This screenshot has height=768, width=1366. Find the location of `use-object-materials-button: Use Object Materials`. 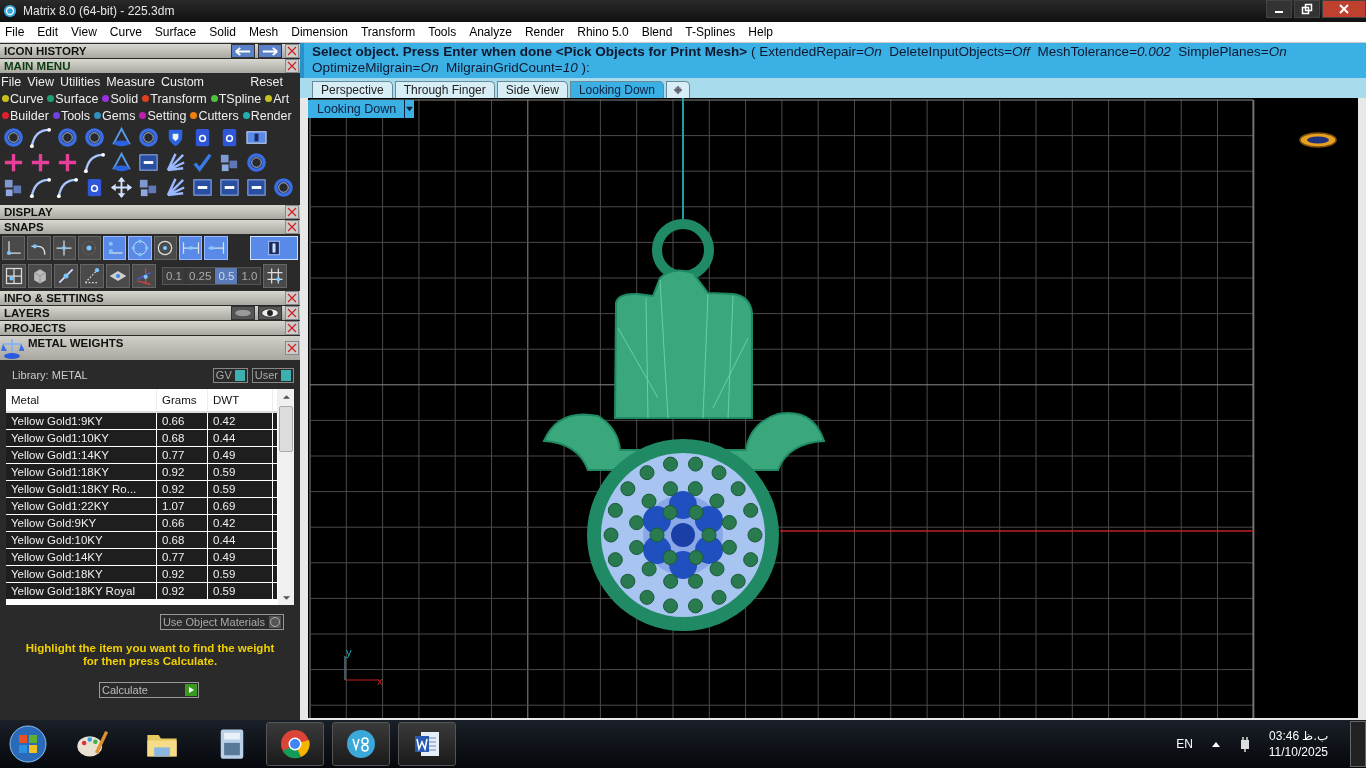

use-object-materials-button: Use Object Materials is located at coordinates (221, 622).